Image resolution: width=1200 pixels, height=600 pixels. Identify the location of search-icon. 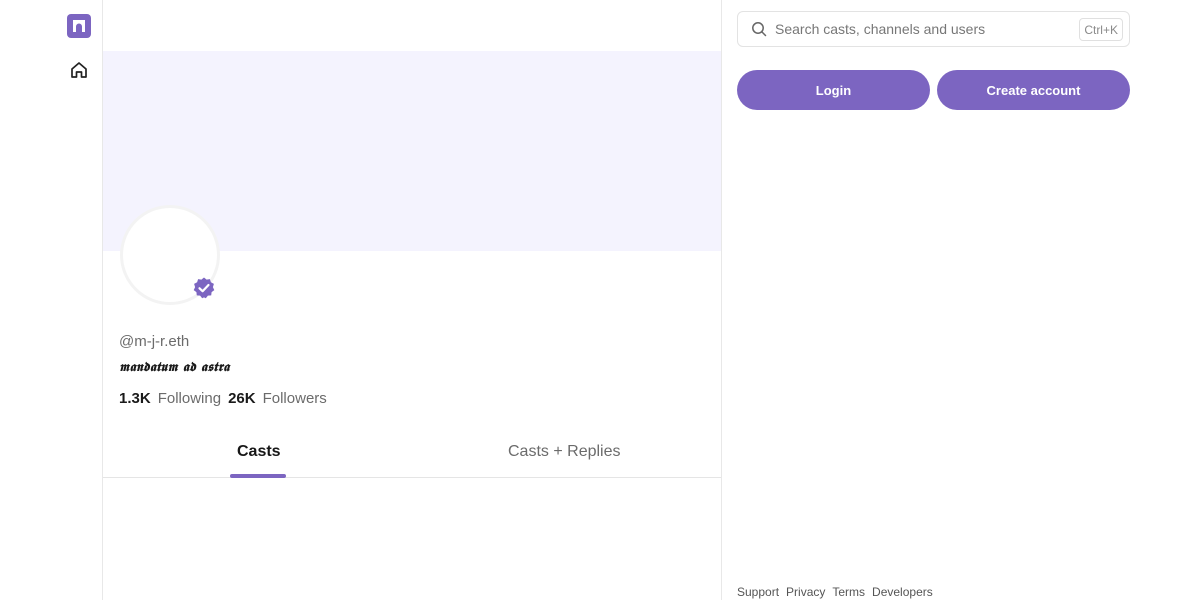
(759, 29).